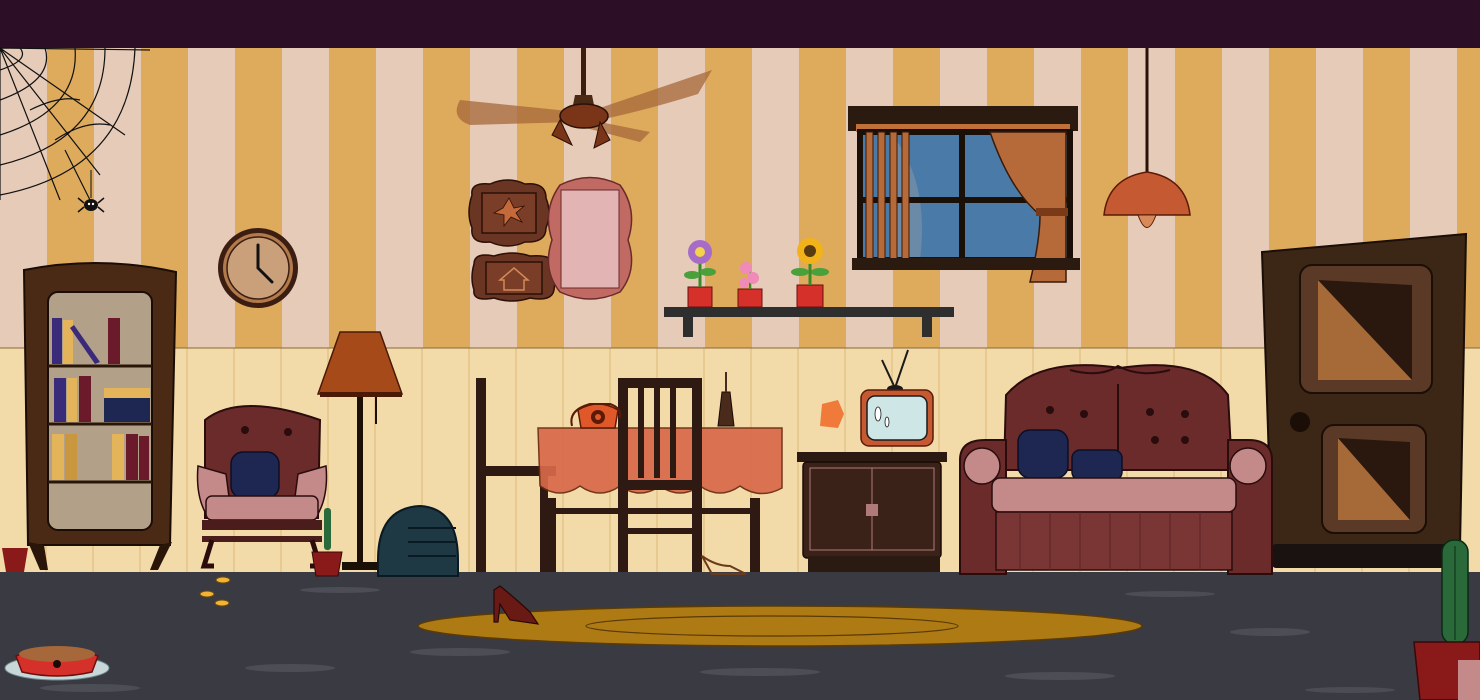  Describe the element at coordinates (964, 194) in the screenshot. I see `window-icon` at that location.